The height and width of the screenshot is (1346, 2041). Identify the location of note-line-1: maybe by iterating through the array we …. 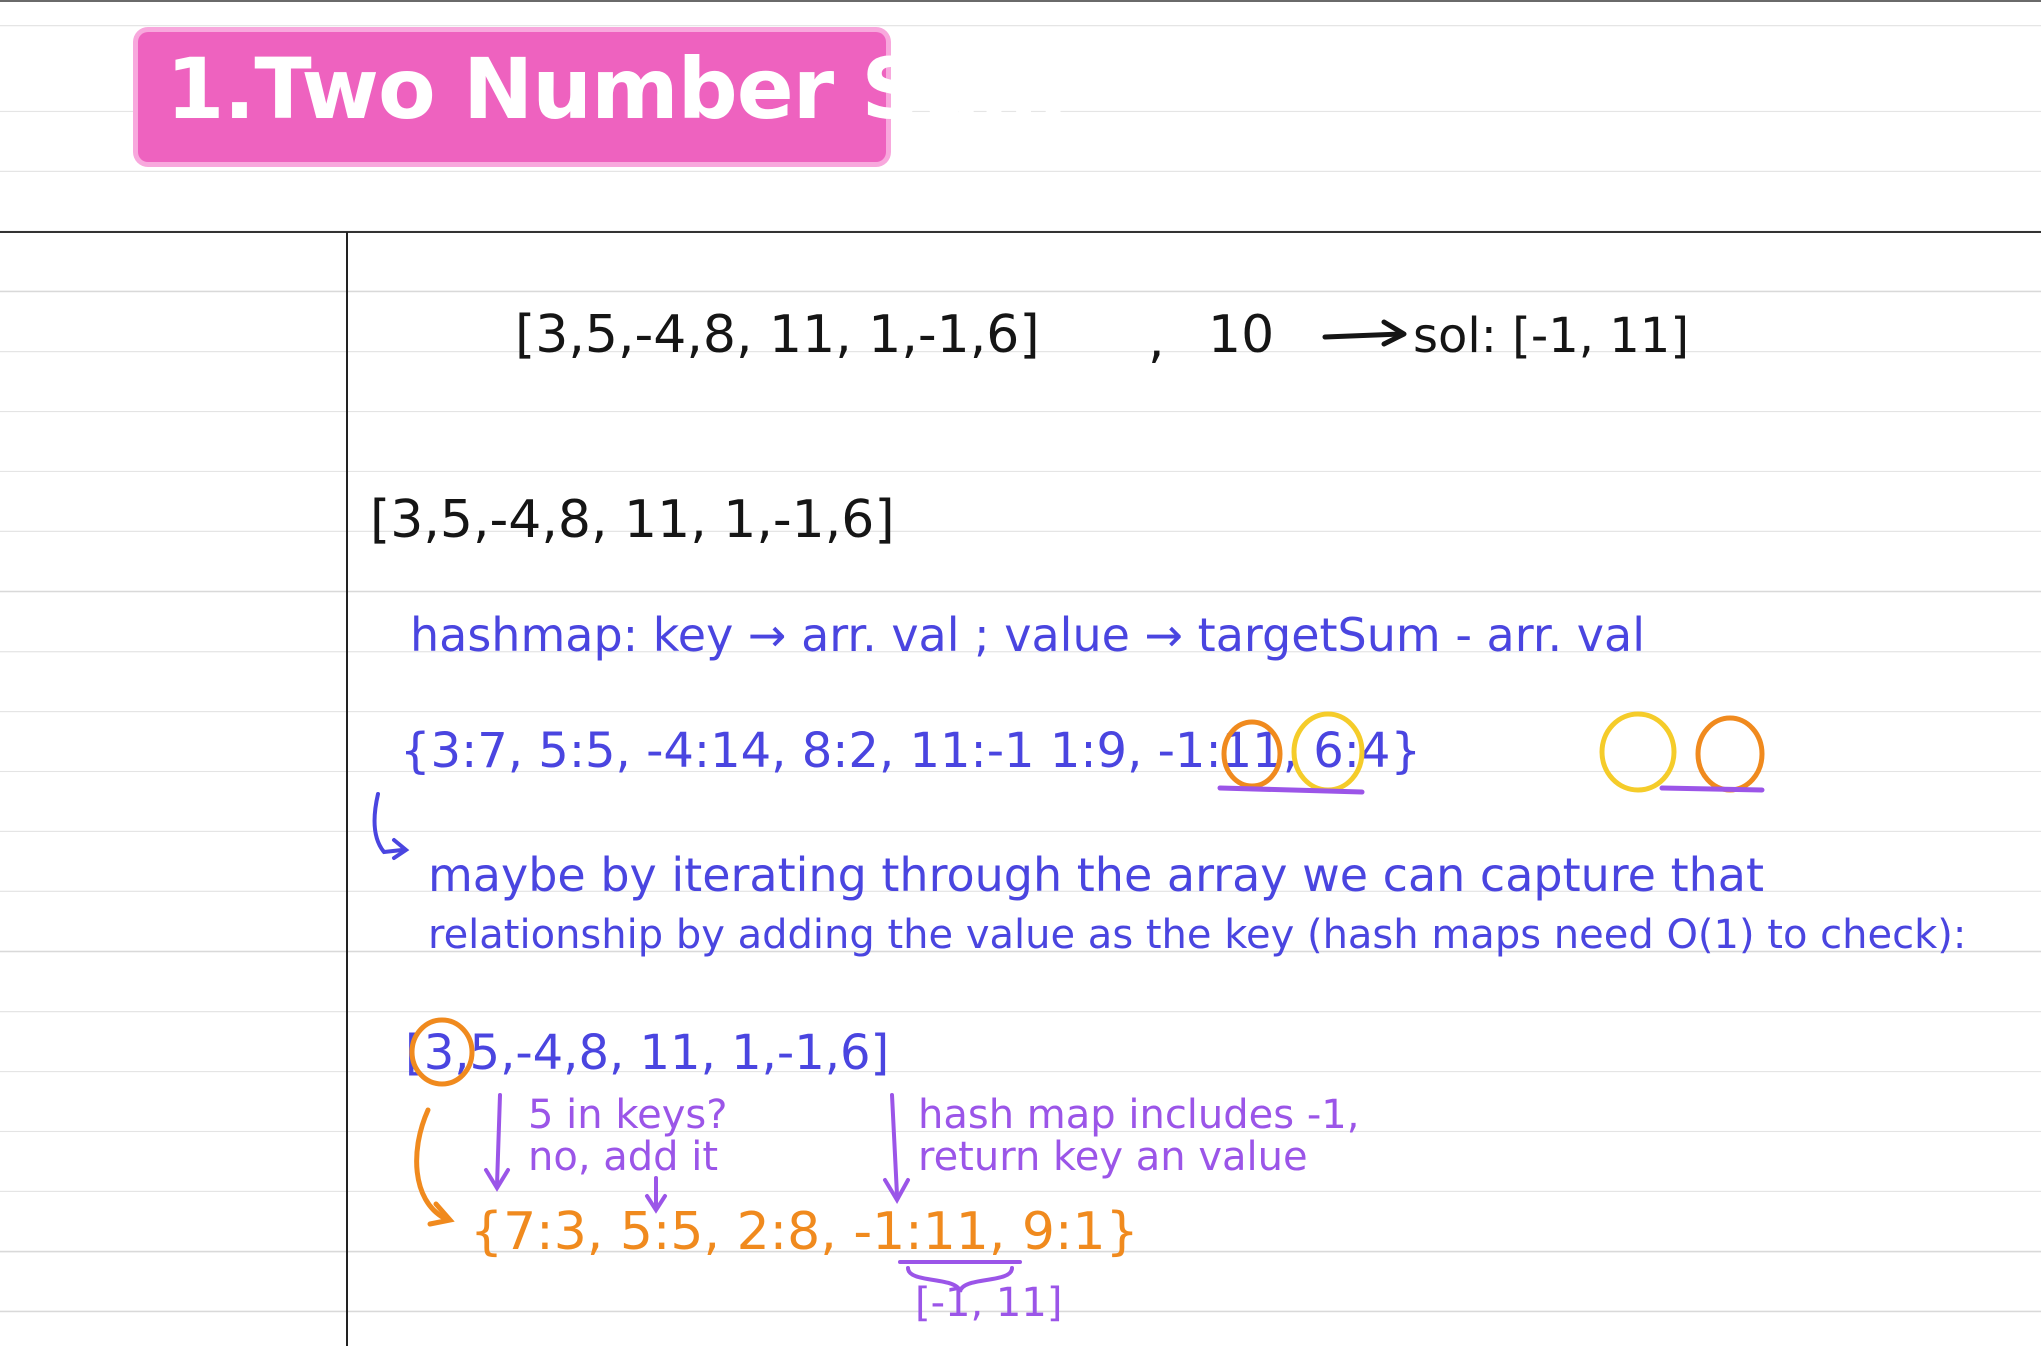
(1096, 875).